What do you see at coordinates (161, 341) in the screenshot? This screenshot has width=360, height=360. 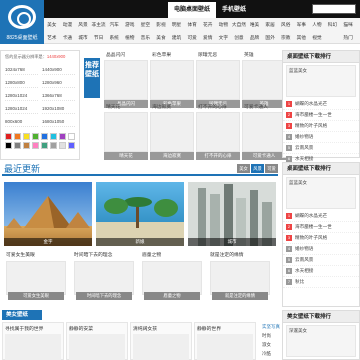 I see `beauty-card: 清纯阔女孩` at bounding box center [161, 341].